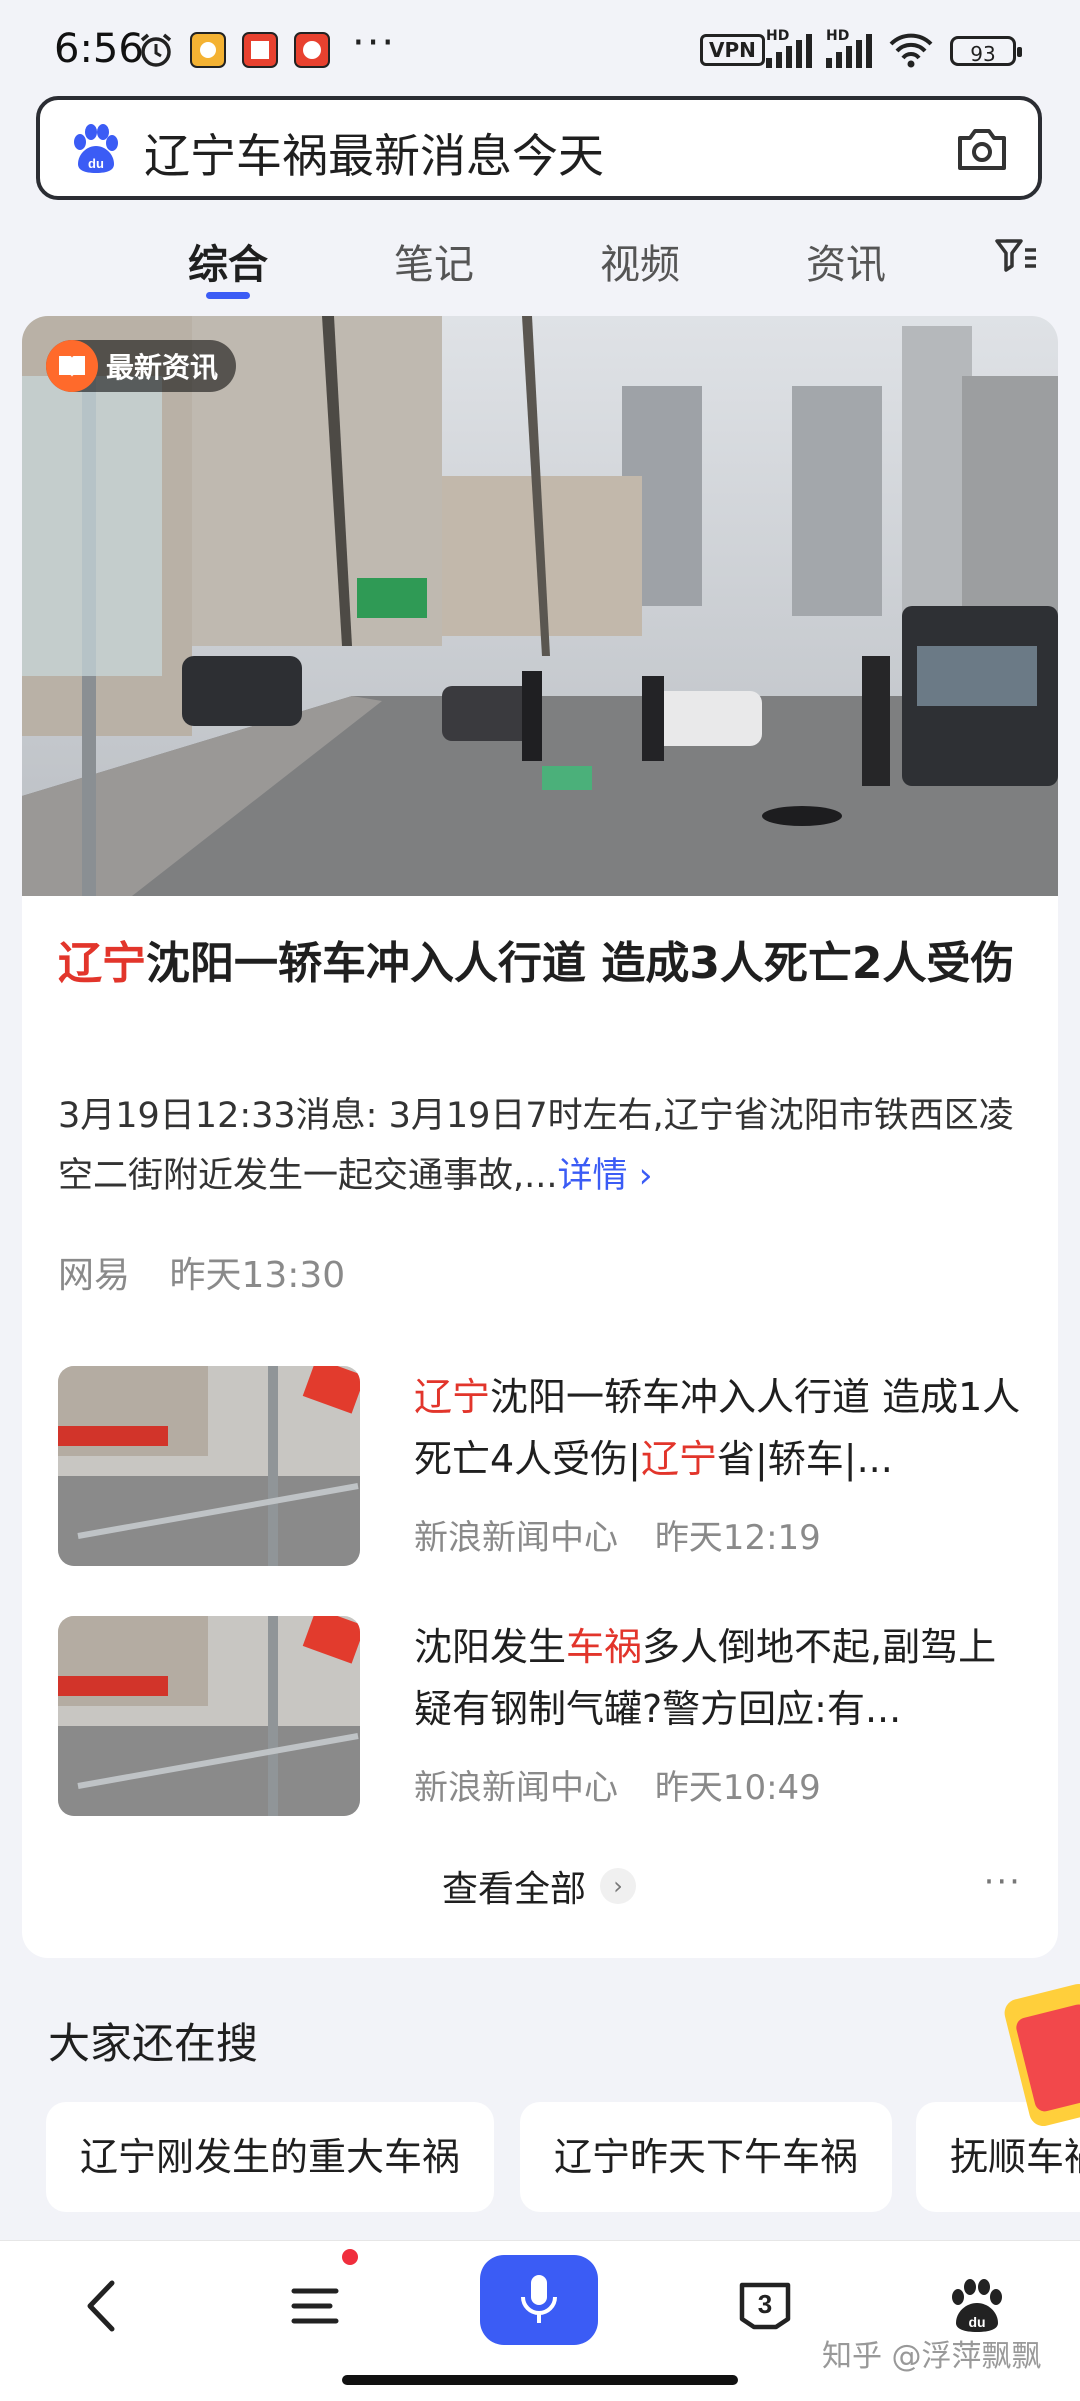  Describe the element at coordinates (156, 50) in the screenshot. I see `alarm-icon` at that location.